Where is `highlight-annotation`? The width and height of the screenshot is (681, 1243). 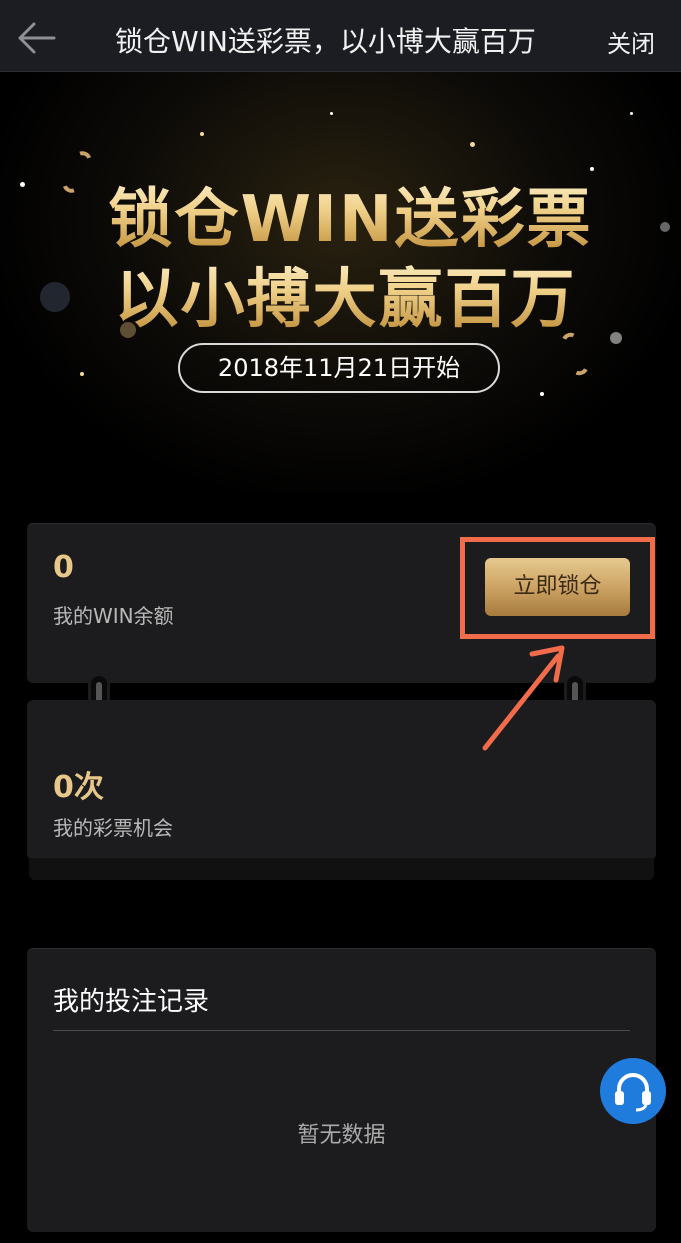 highlight-annotation is located at coordinates (557, 588).